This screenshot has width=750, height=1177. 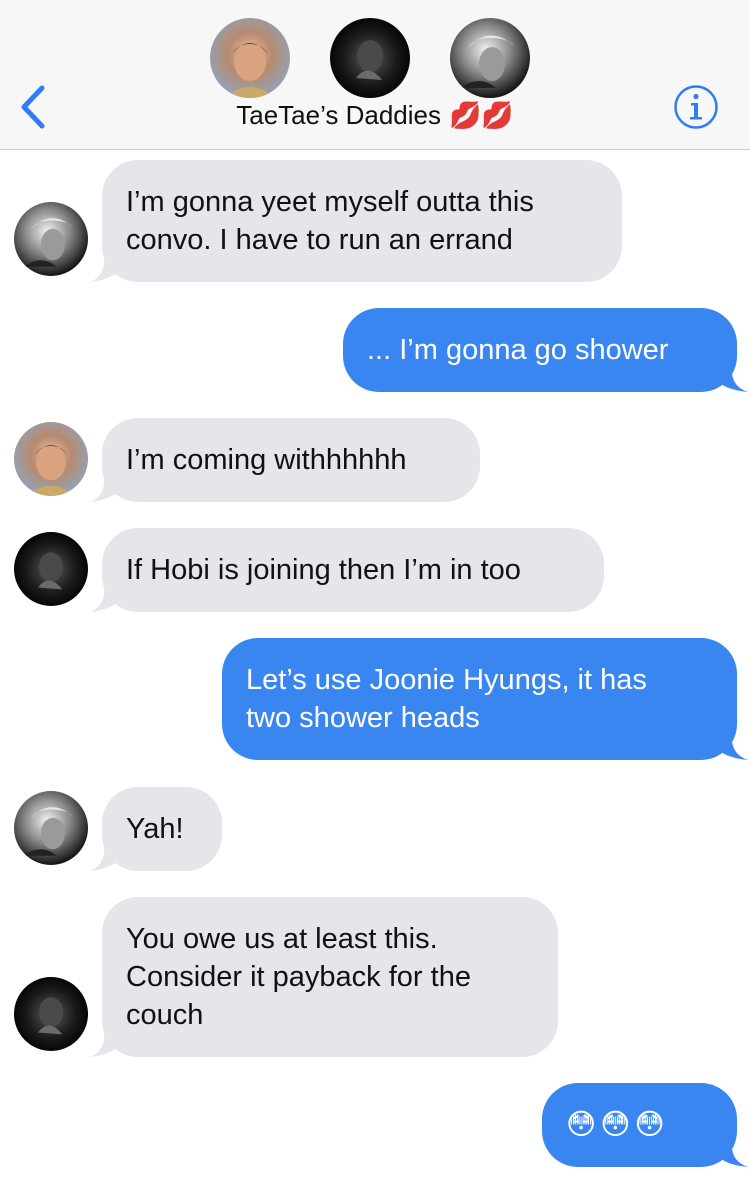 I want to click on conversation-header: TaeTae’s Daddies 💋💋, so click(x=375, y=75).